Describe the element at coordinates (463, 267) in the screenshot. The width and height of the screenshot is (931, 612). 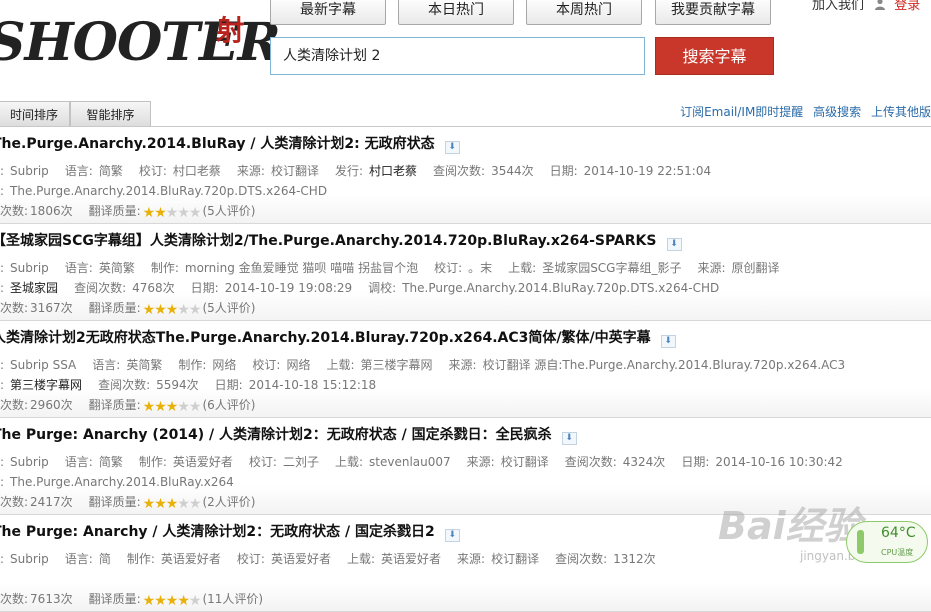
I see `meta-field: 校订: 。末` at that location.